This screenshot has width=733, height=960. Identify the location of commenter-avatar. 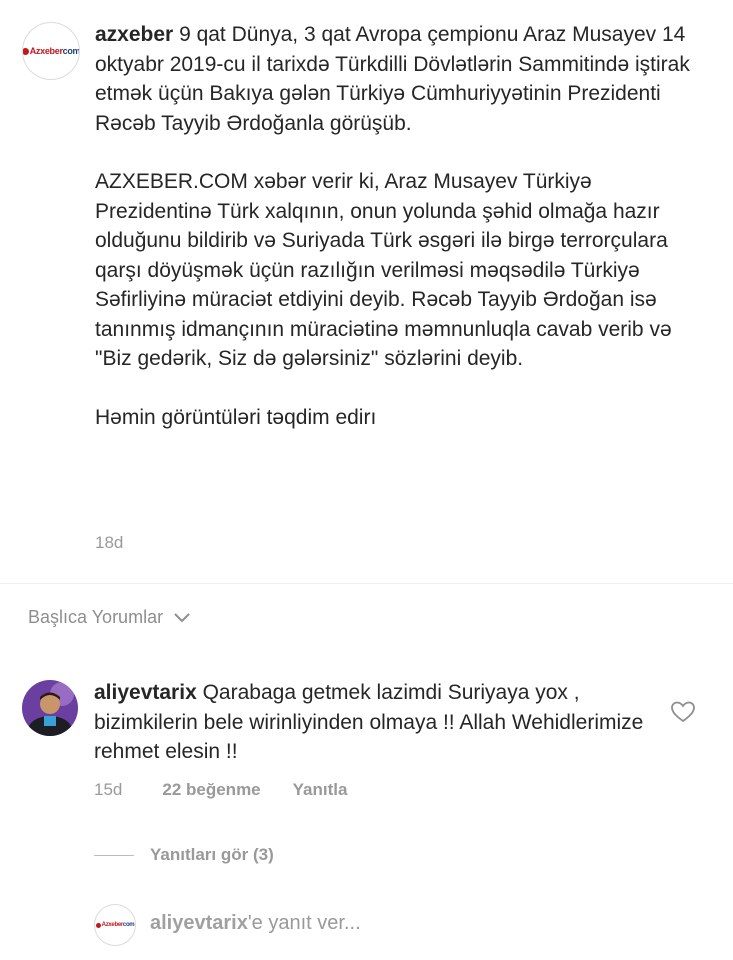
(50, 708).